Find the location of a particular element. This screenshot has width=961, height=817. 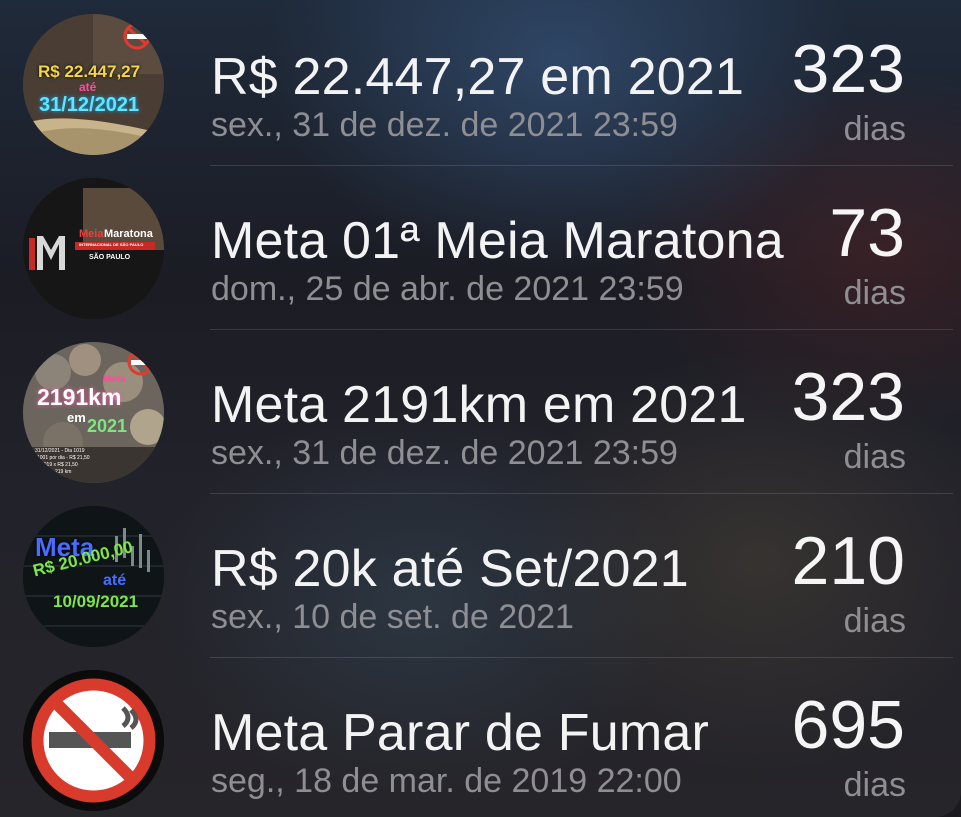

thumbnail-date-text: 10/09/2021 is located at coordinates (96, 601).